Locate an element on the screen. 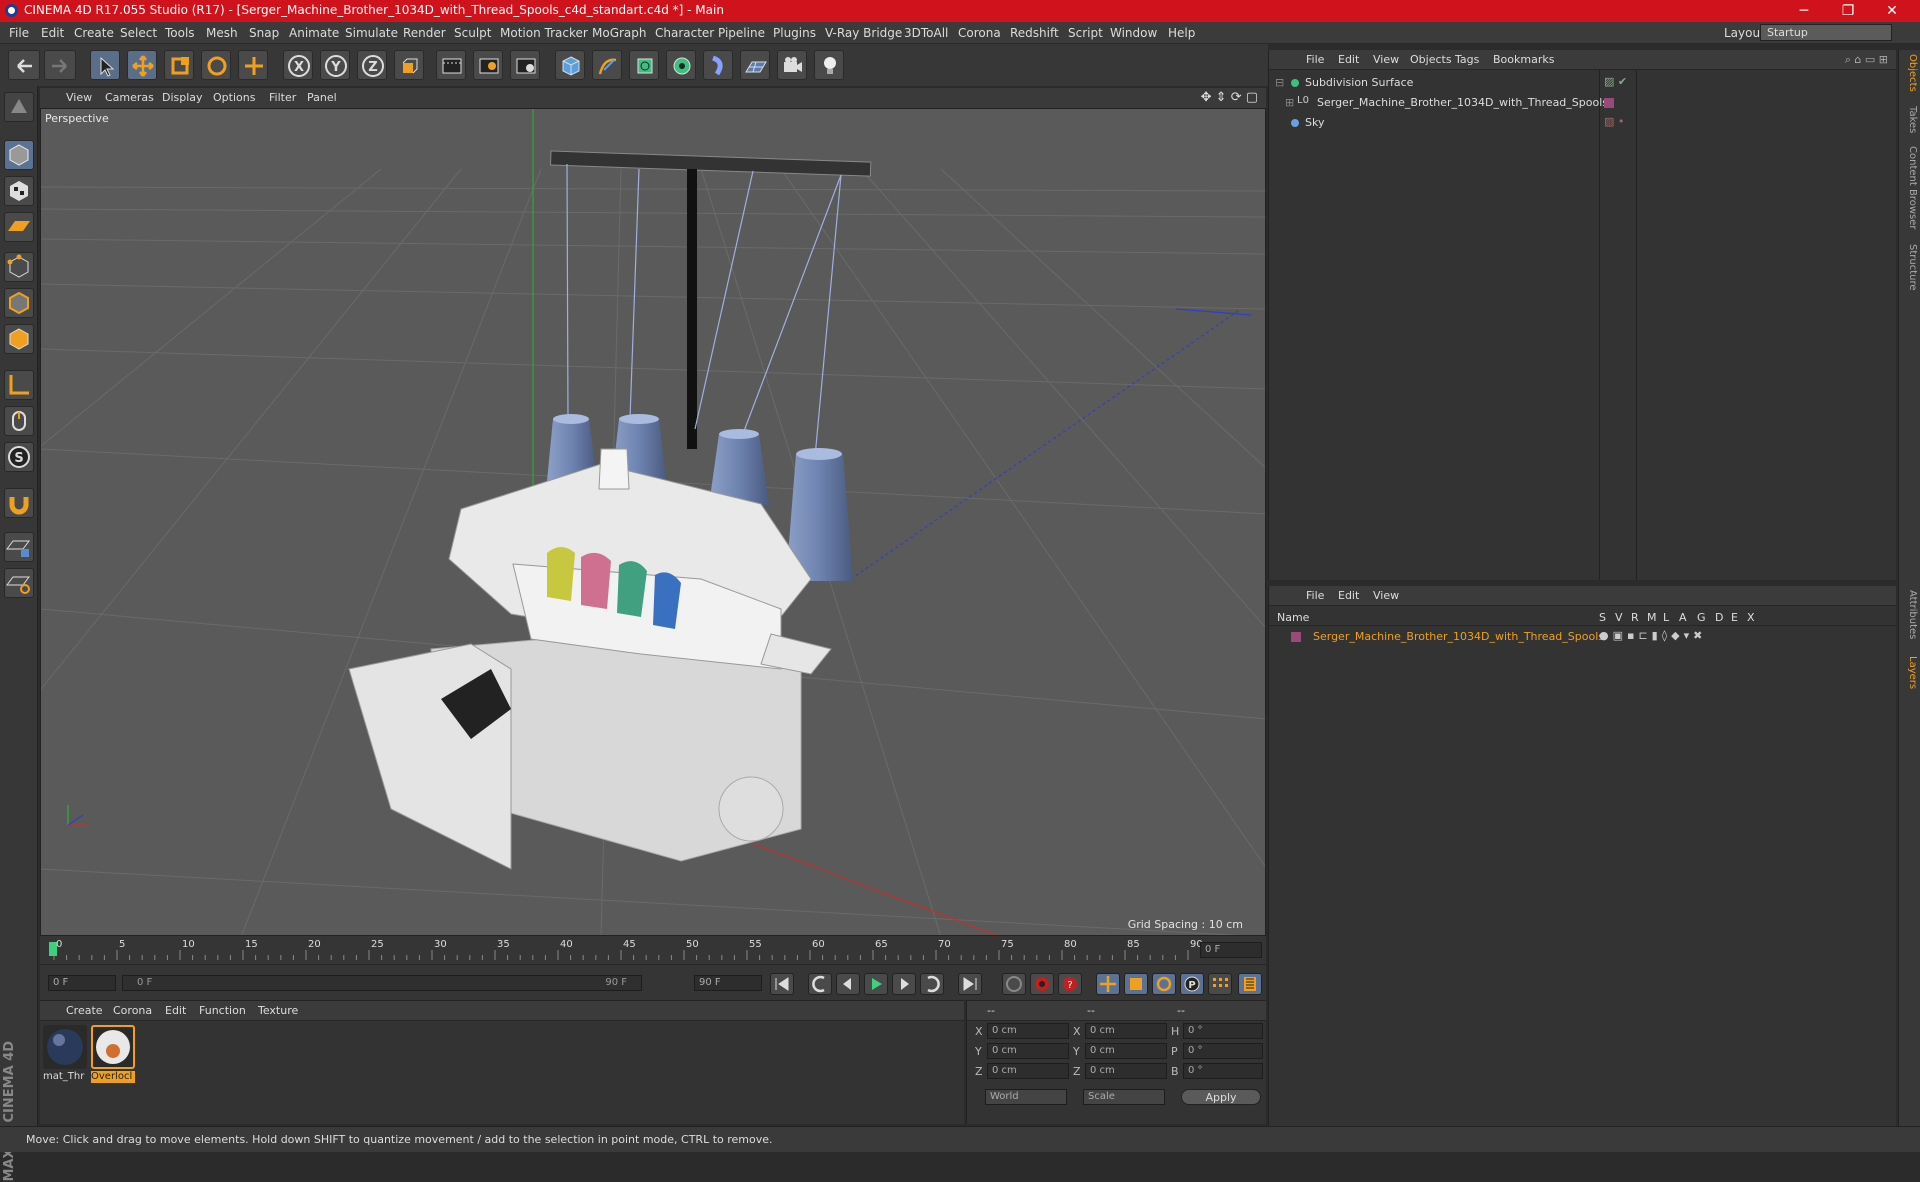 The width and height of the screenshot is (1920, 1182). model-mode-button is located at coordinates (19, 155).